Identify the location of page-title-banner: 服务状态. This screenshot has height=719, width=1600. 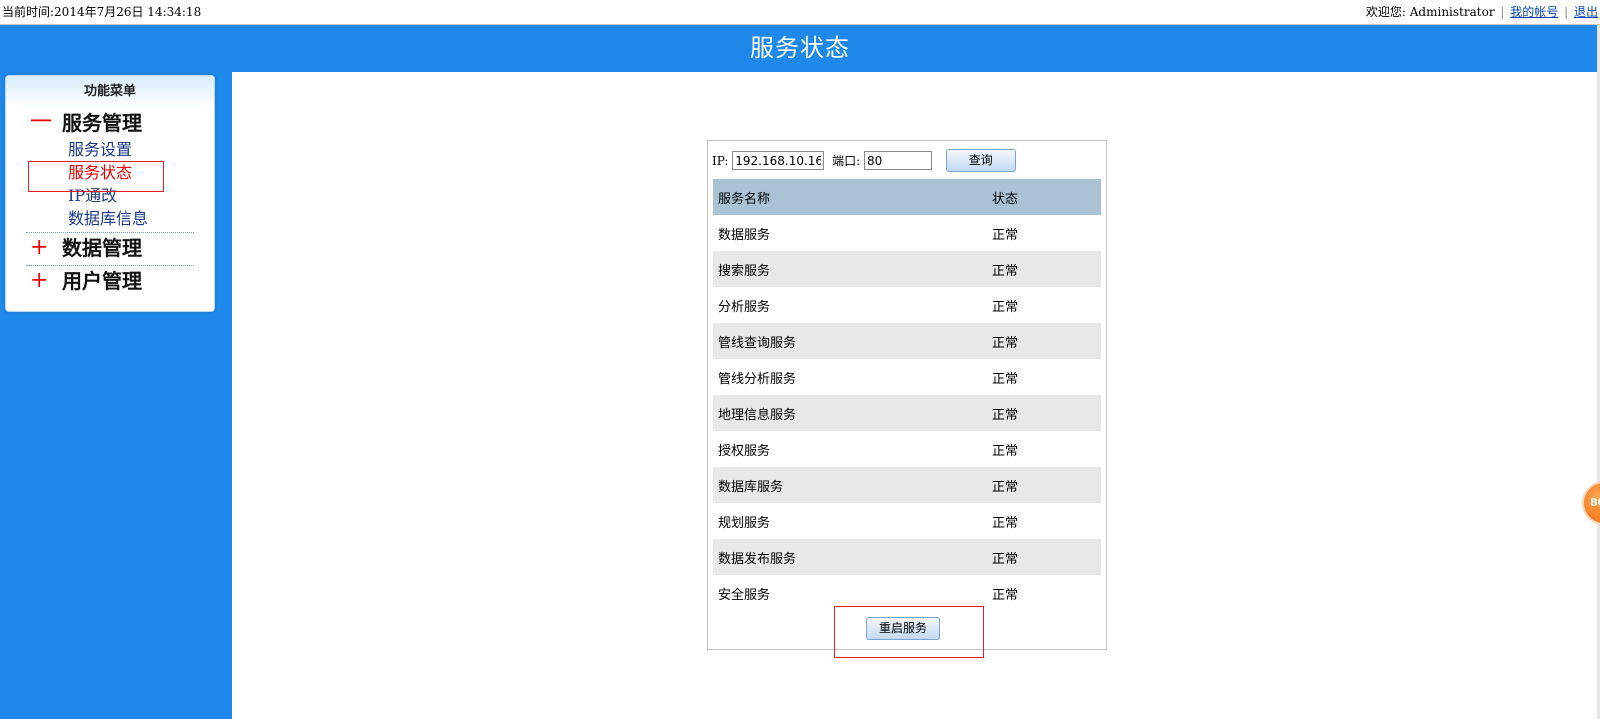
(800, 48).